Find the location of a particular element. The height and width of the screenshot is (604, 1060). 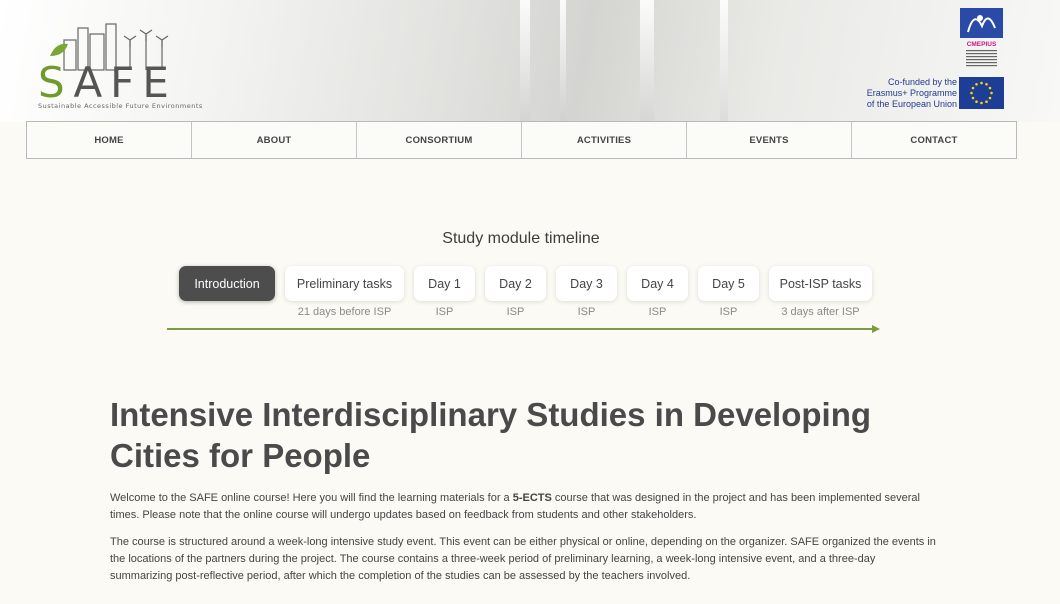

timeline-step-post-isp: Post-ISP tasks is located at coordinates (820, 283).